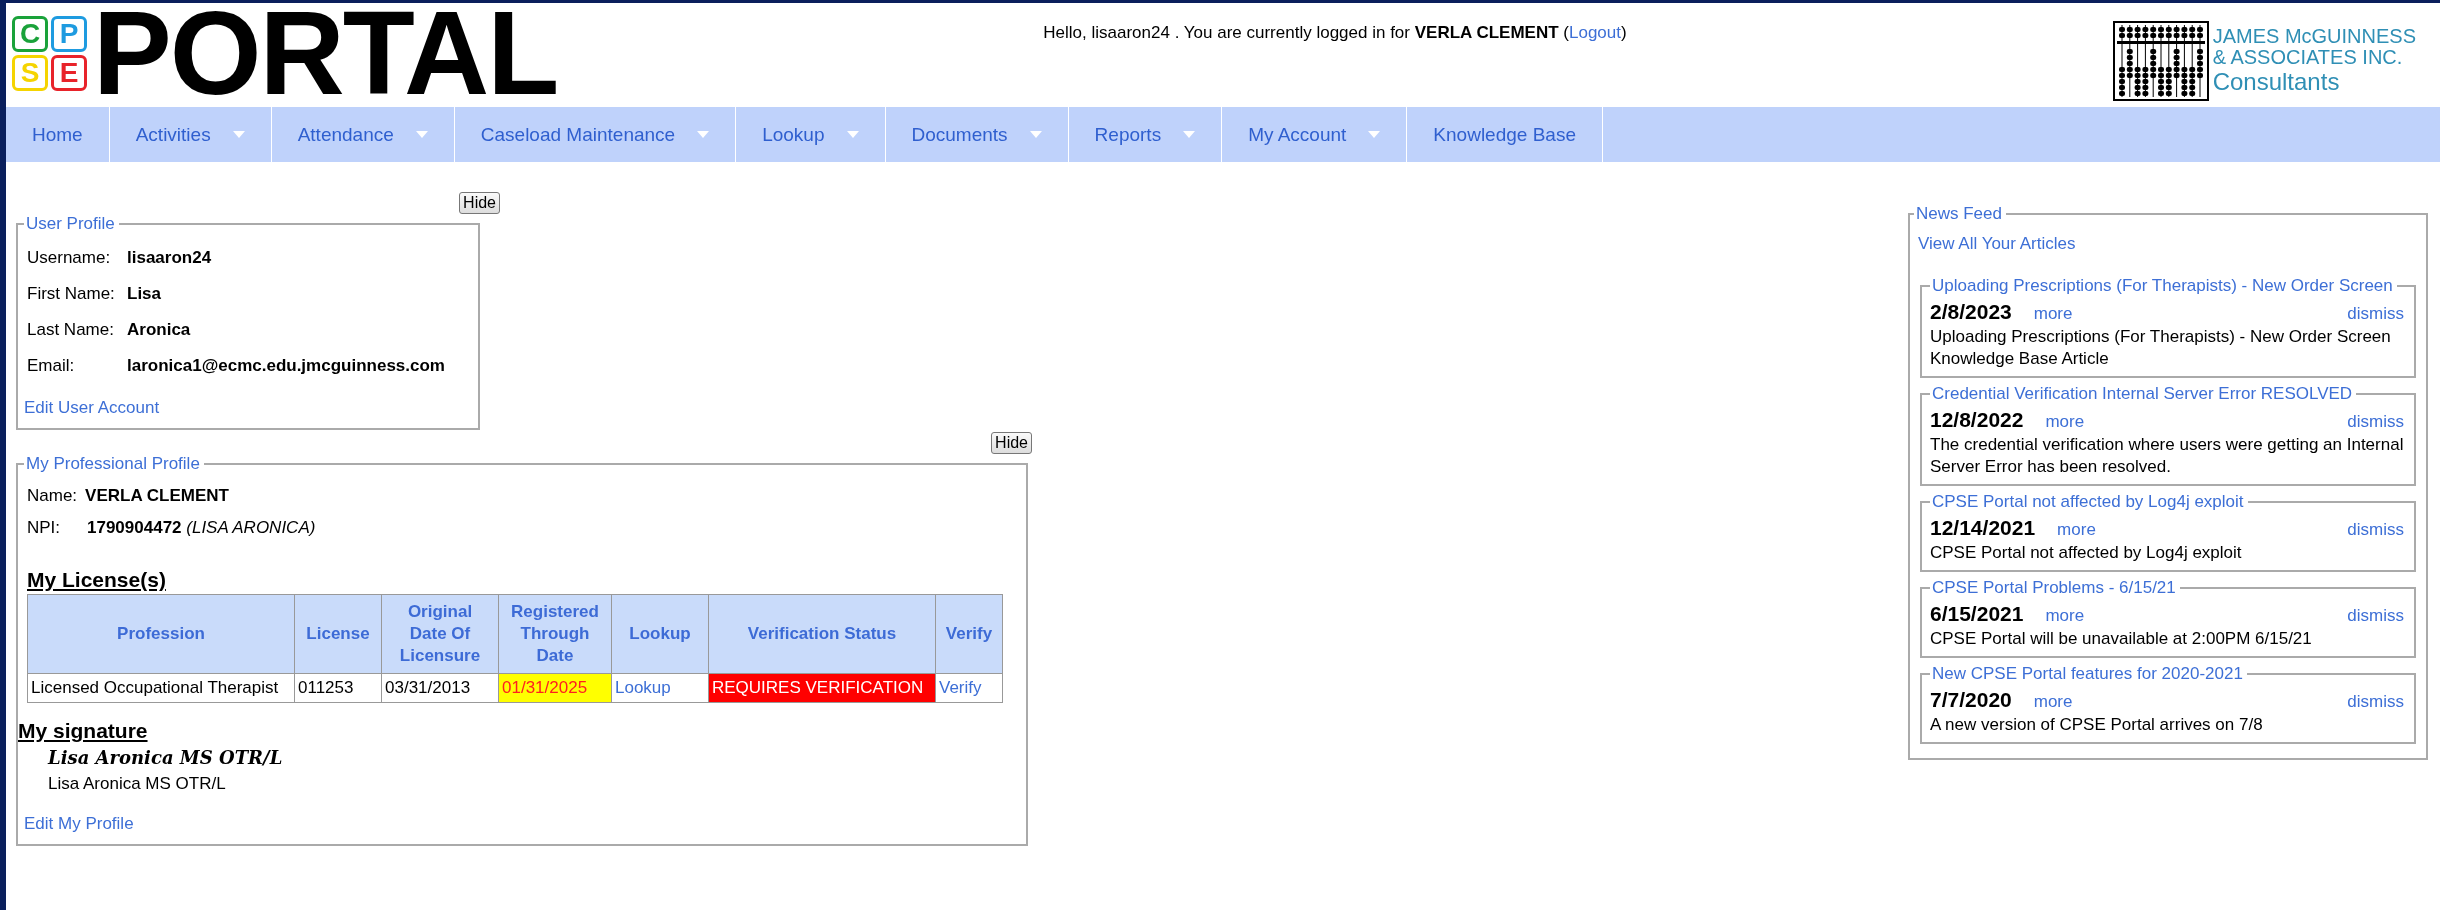 This screenshot has width=2440, height=910. Describe the element at coordinates (2161, 348) in the screenshot. I see `article-body: Uploading Prescriptions (For Therapists) - New Order Screen Knowledge Base Article` at that location.